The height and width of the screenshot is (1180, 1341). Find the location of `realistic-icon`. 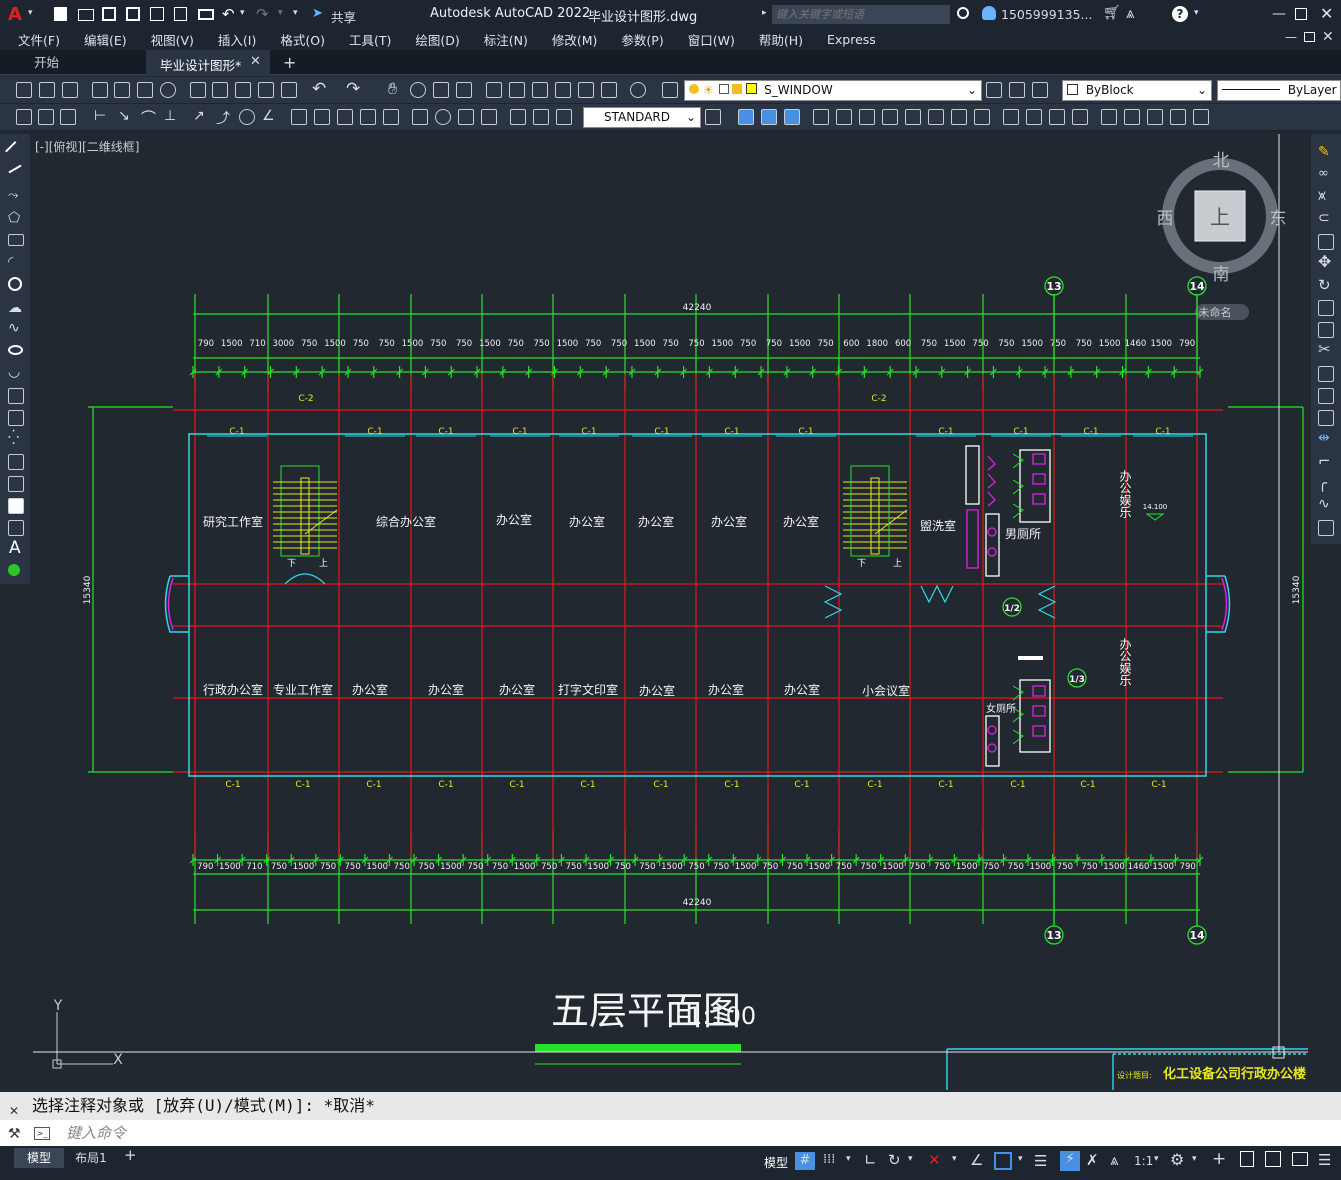

realistic-icon is located at coordinates (1080, 117).